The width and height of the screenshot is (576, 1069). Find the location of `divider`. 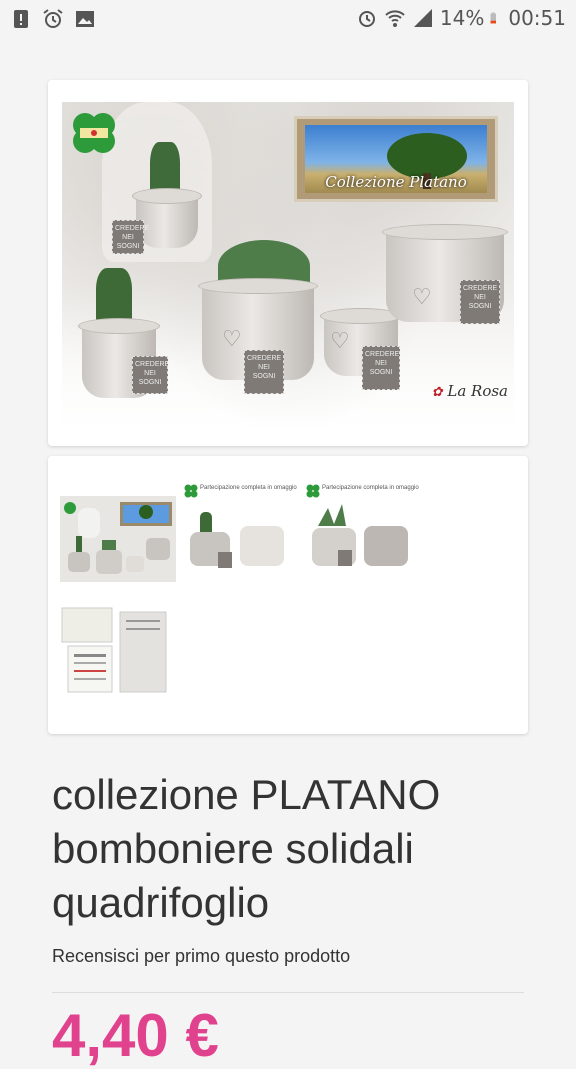

divider is located at coordinates (288, 992).